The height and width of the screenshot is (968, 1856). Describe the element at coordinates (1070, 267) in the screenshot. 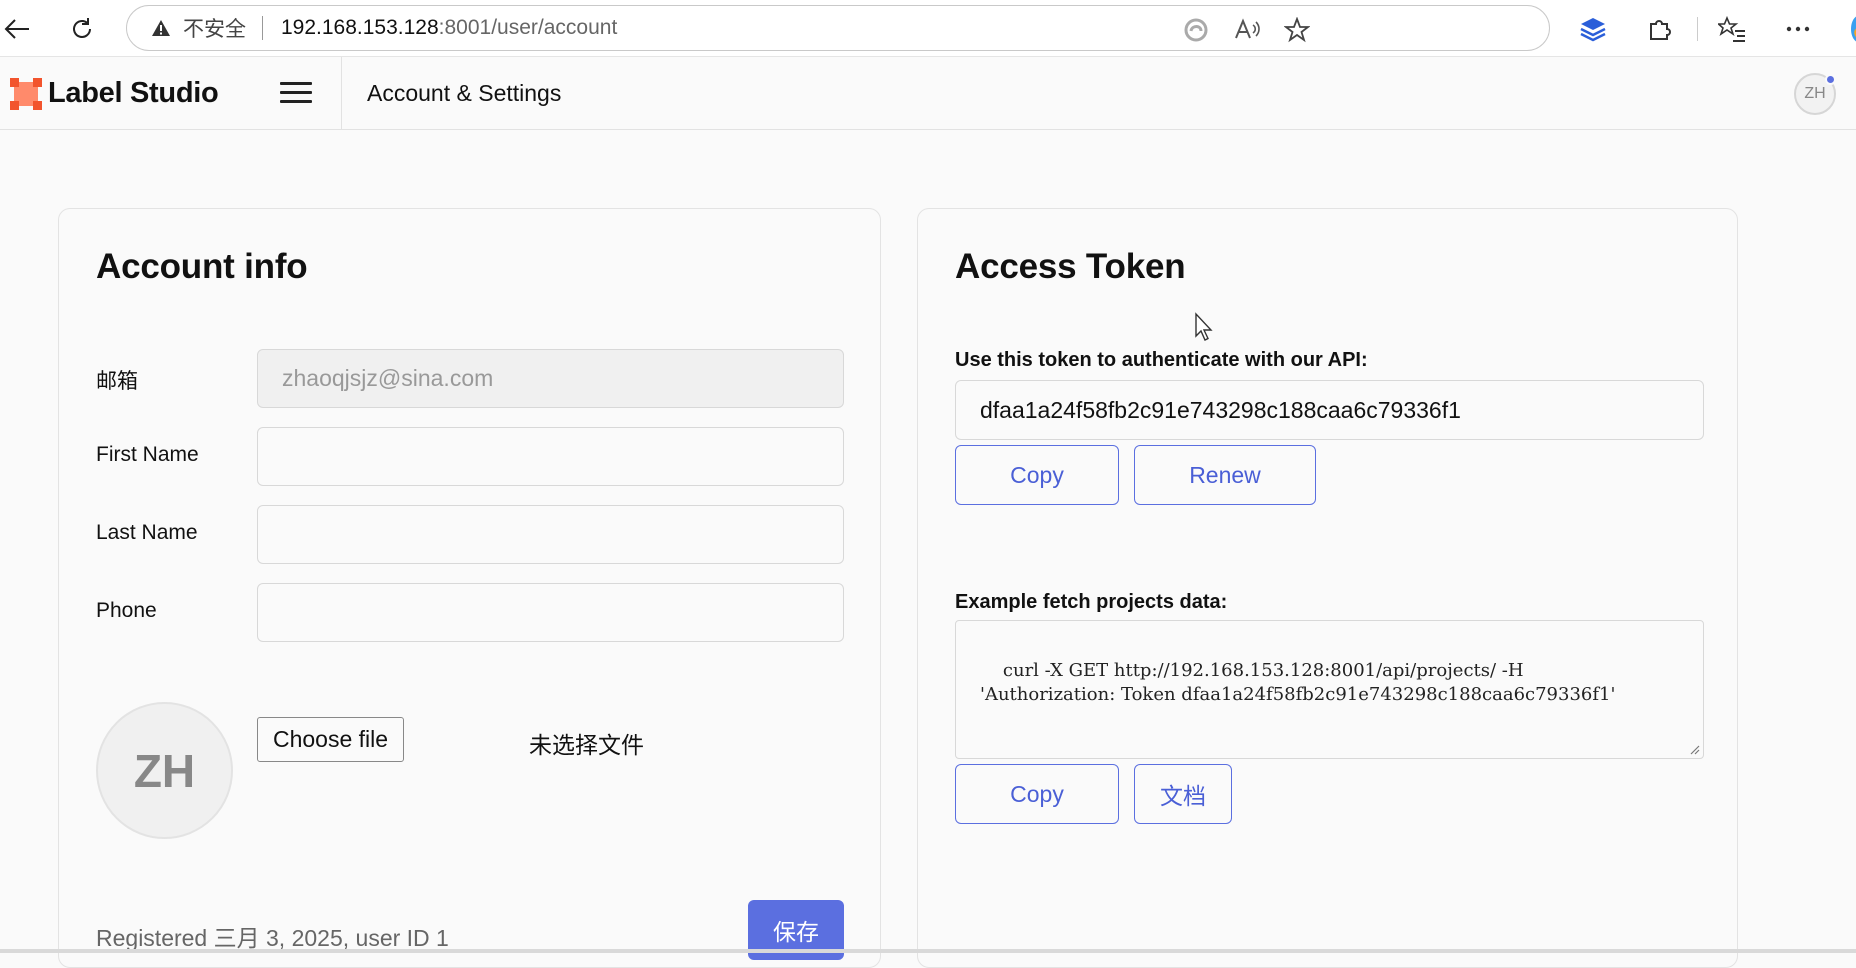

I see `access-token-title: Access Token` at that location.